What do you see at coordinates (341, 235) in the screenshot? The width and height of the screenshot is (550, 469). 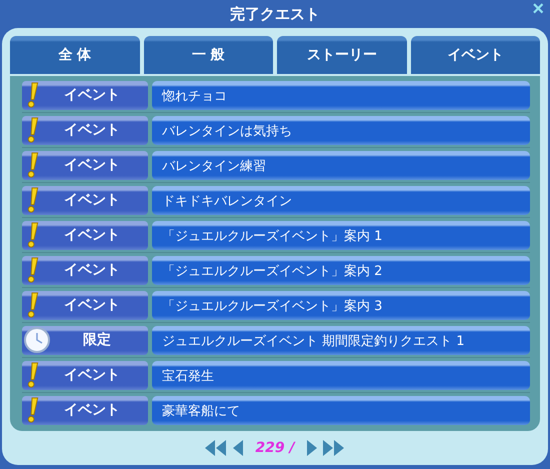 I see `quest-title-button: 「ジュエルクルーズイベント」案内 1` at bounding box center [341, 235].